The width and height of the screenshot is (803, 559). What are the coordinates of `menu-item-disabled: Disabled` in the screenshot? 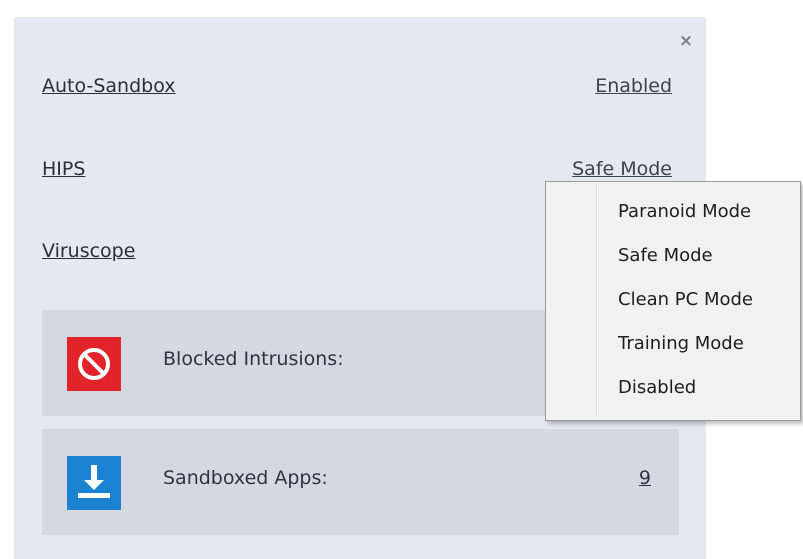 It's located at (673, 389).